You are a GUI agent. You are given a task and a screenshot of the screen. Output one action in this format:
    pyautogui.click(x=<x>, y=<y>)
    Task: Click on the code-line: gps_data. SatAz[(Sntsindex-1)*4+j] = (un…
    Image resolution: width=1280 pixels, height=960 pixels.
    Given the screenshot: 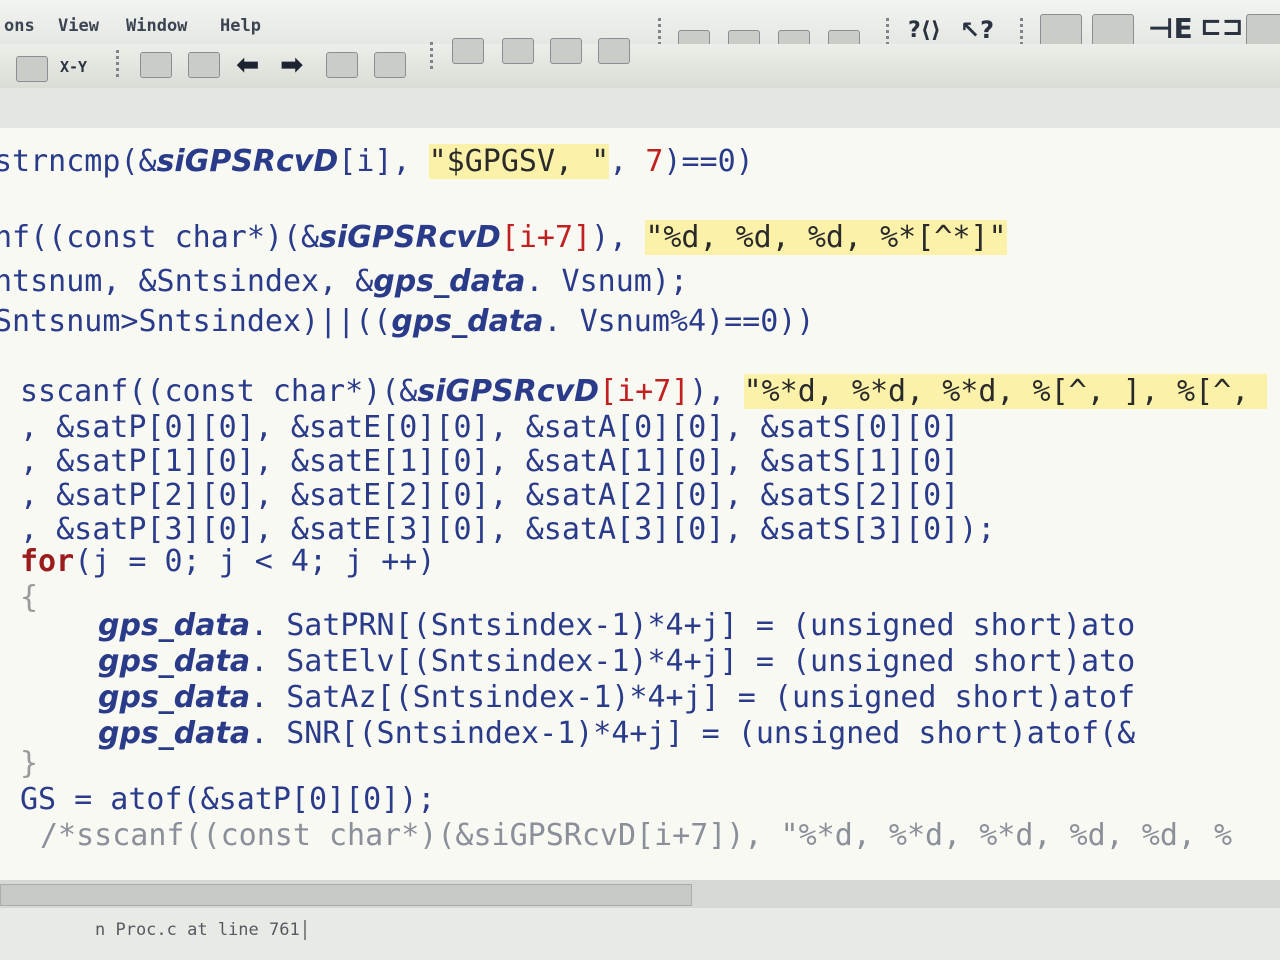 What is the action you would take?
    pyautogui.click(x=616, y=697)
    